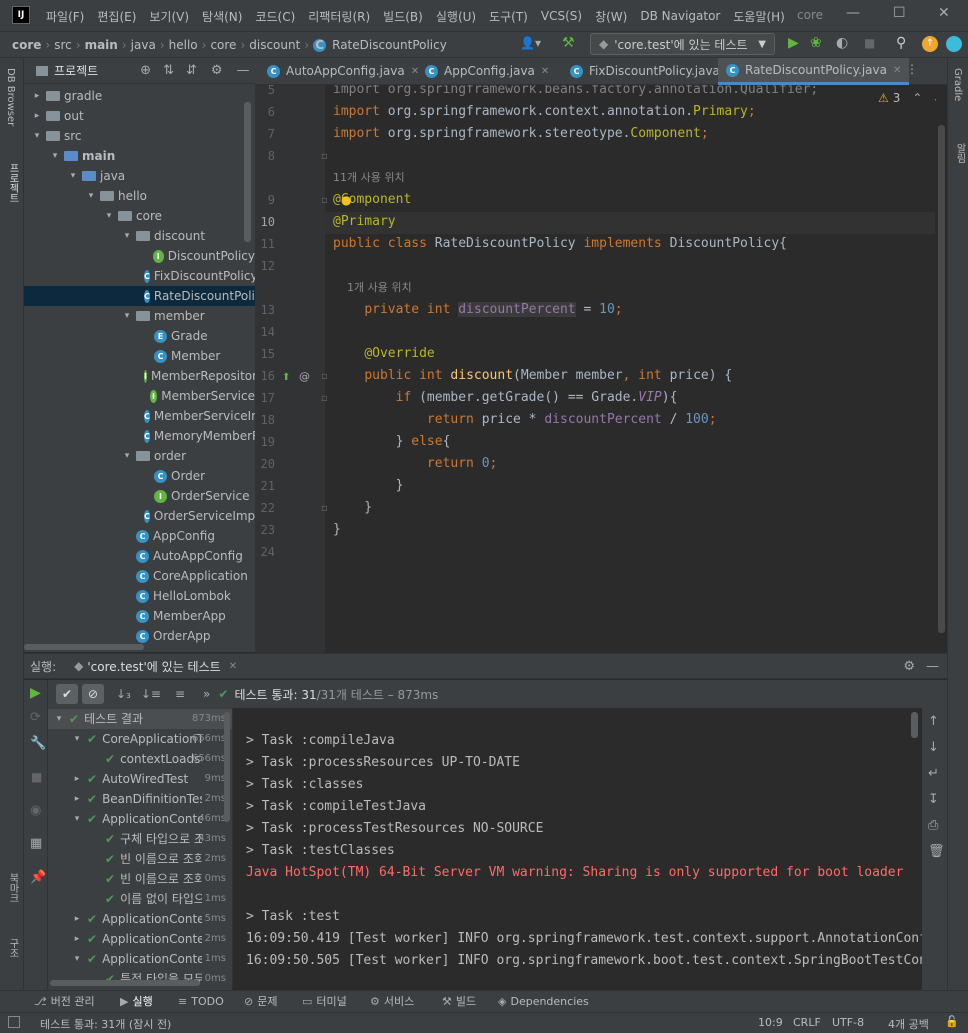  Describe the element at coordinates (168, 70) in the screenshot. I see `expand-all-icon: ⇅` at that location.